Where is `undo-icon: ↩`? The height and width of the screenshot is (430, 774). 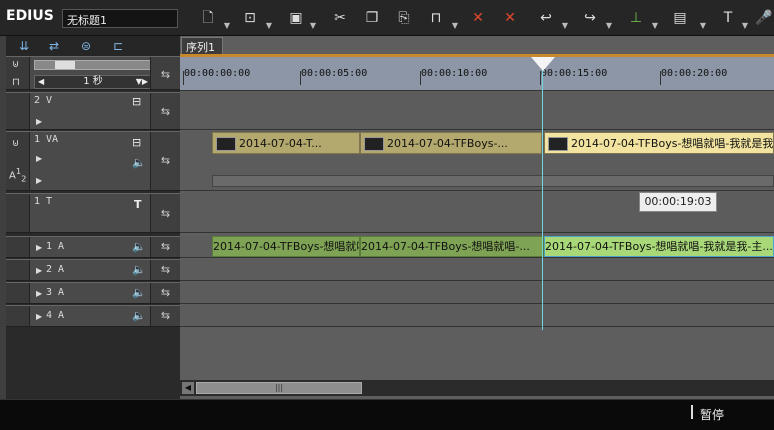
undo-icon: ↩ is located at coordinates (546, 18).